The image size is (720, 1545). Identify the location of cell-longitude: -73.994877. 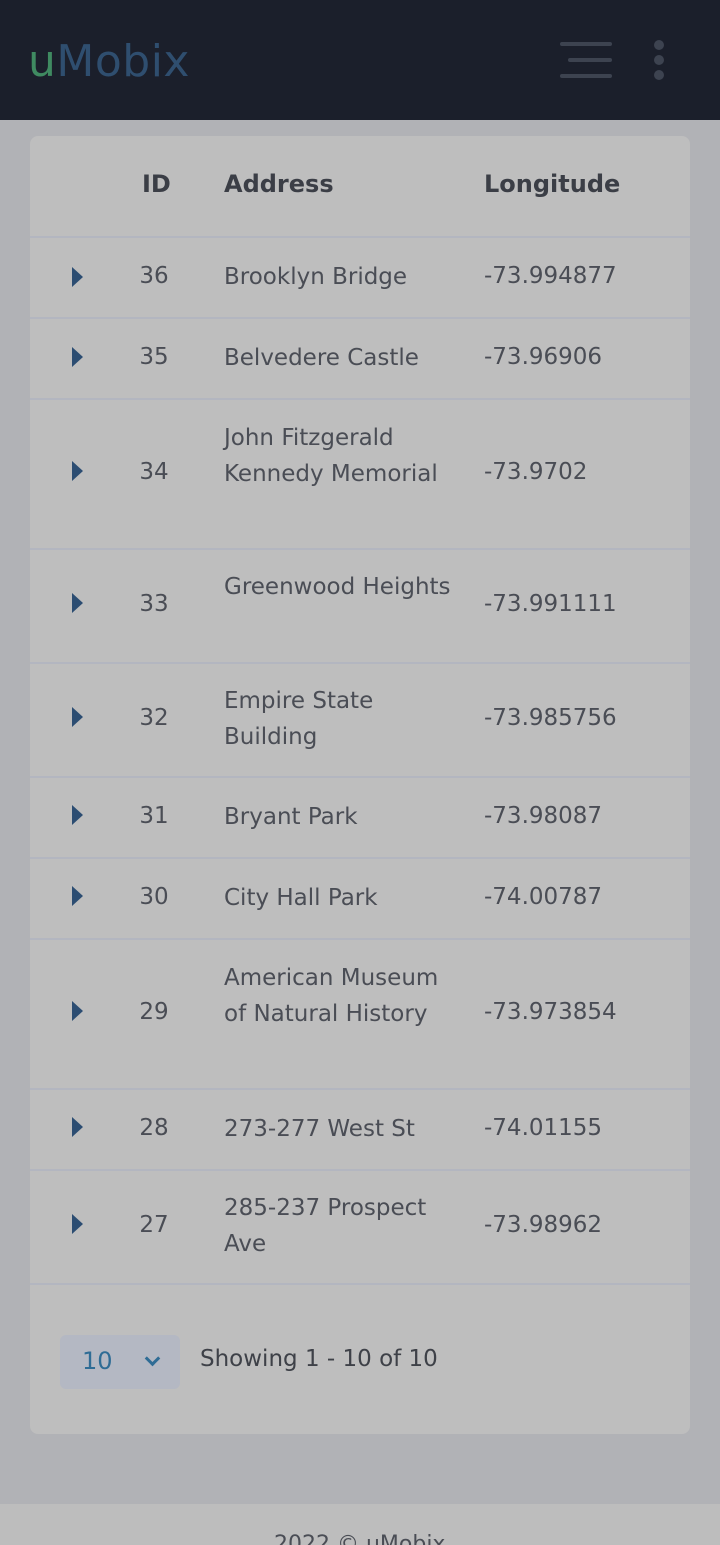
(550, 276).